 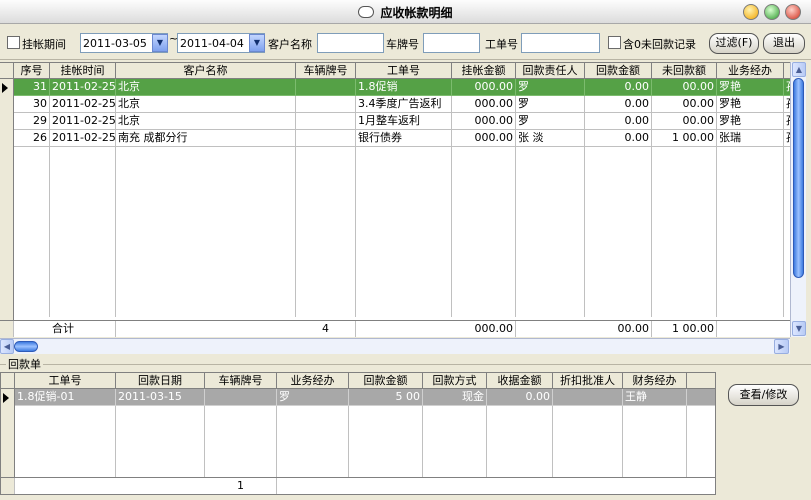 What do you see at coordinates (799, 69) in the screenshot?
I see `scroll-up-icon: ▲` at bounding box center [799, 69].